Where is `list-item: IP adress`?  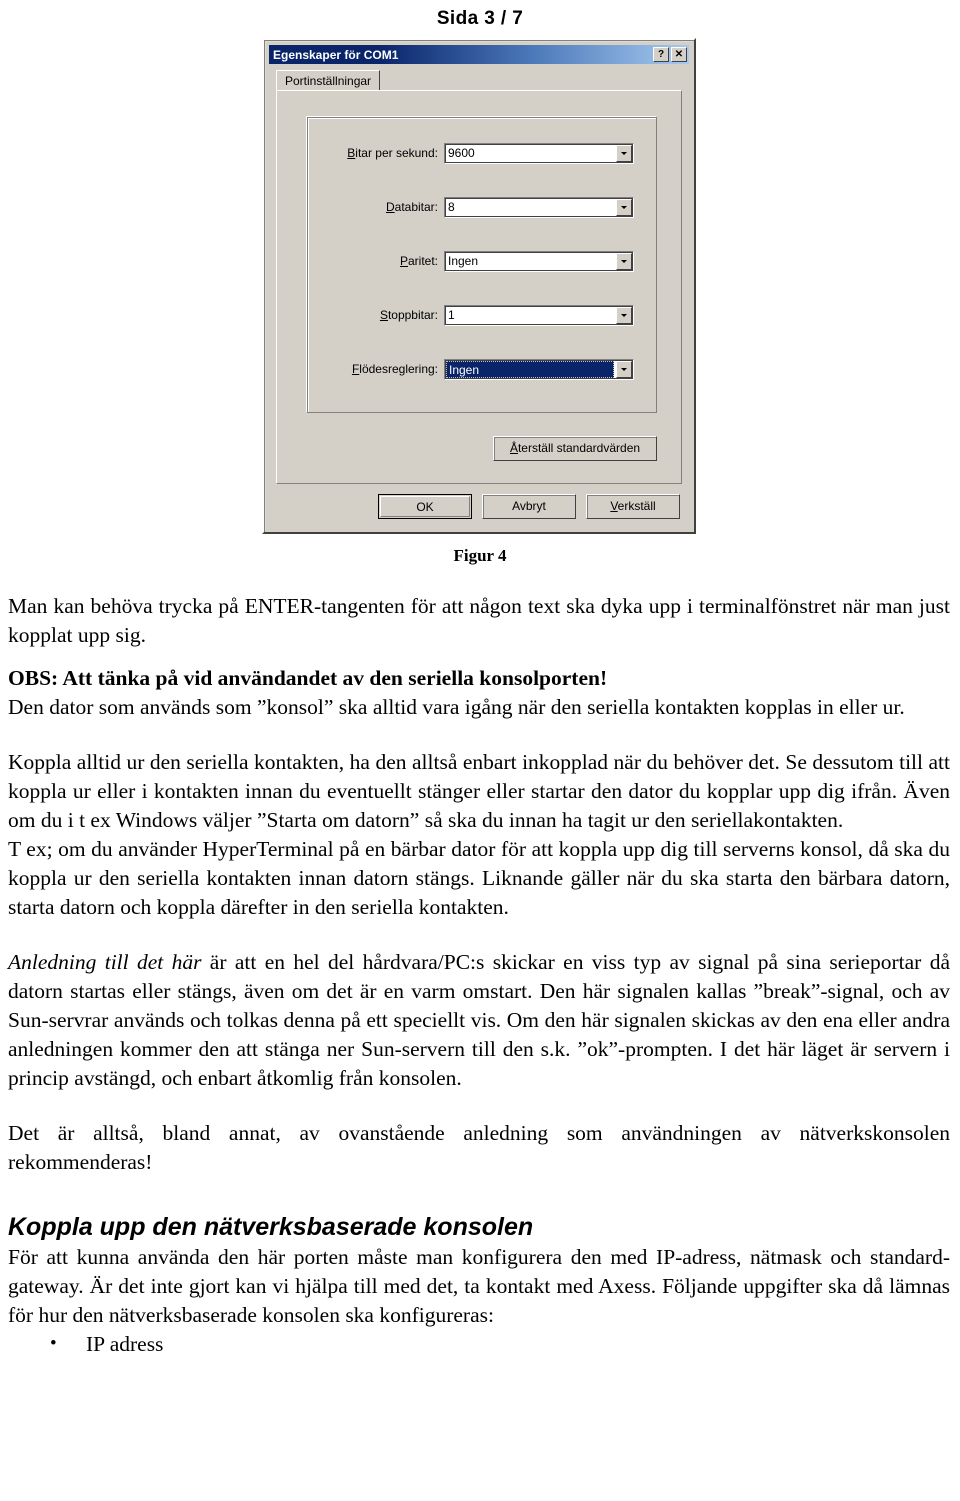 list-item: IP adress is located at coordinates (500, 1344).